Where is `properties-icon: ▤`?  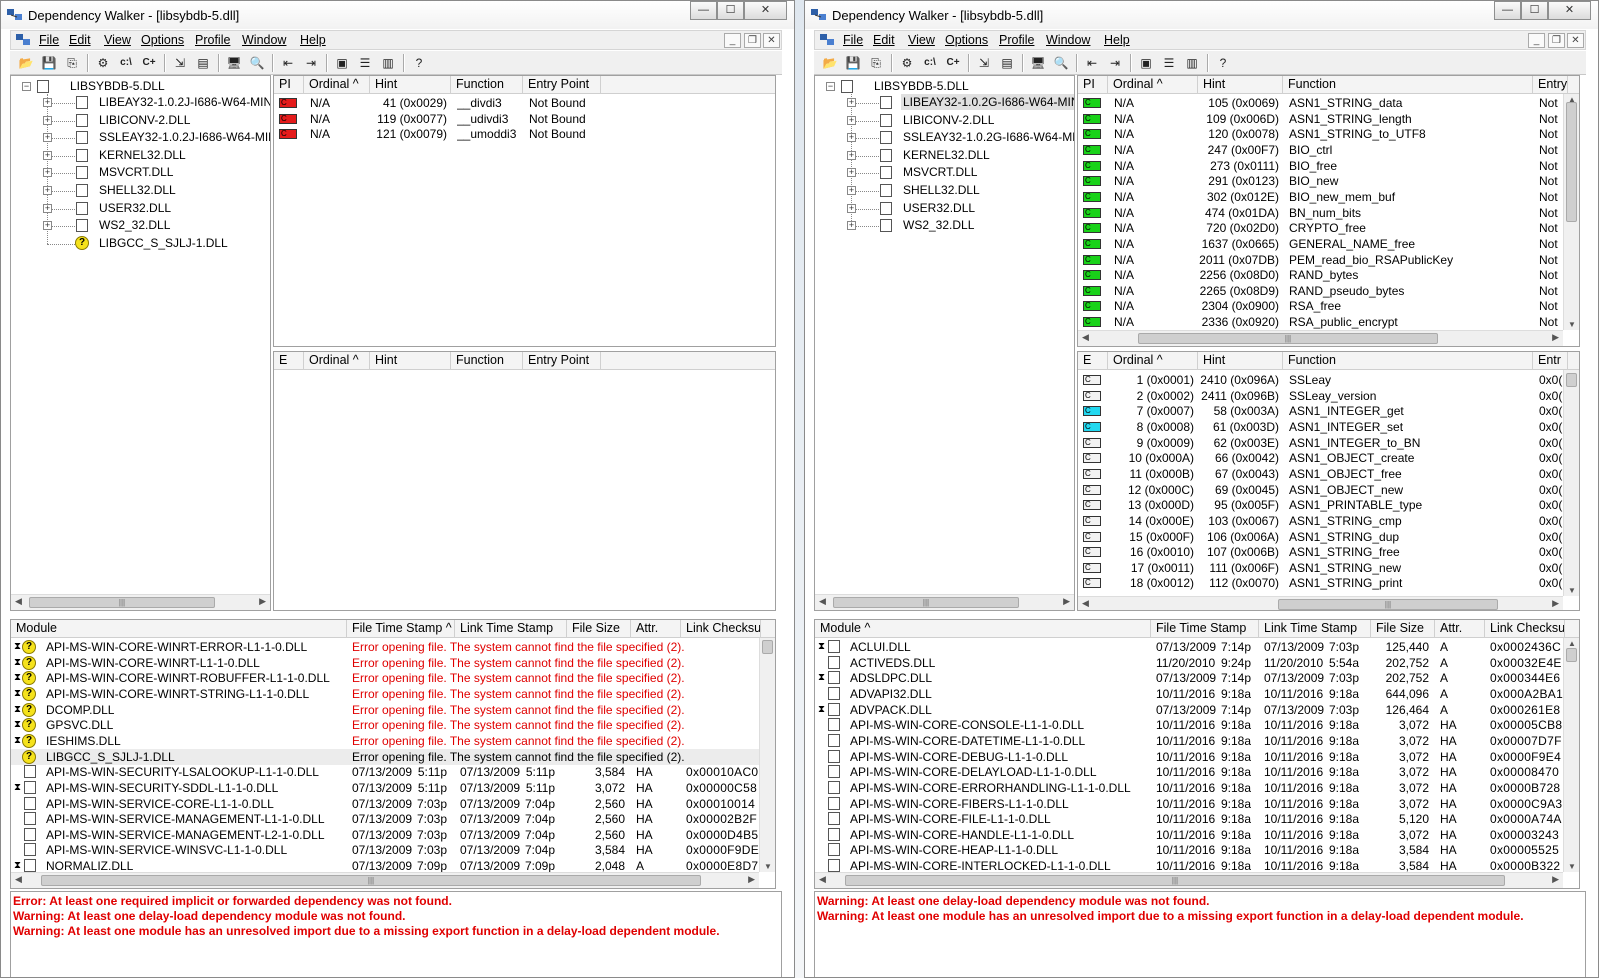
properties-icon: ▤ is located at coordinates (203, 63).